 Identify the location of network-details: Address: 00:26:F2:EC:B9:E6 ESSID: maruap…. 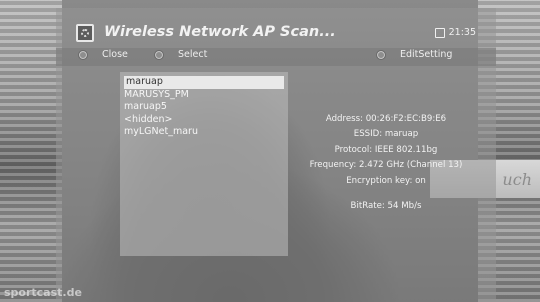
(386, 163).